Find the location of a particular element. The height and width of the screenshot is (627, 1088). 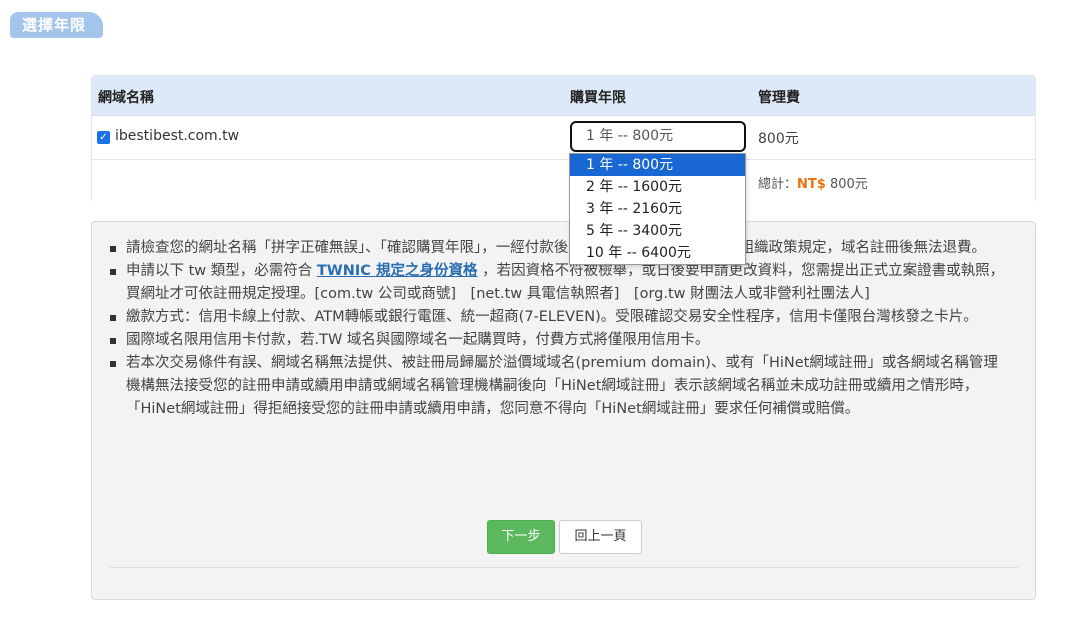

section-tab-title: 選擇年限 is located at coordinates (56, 25).